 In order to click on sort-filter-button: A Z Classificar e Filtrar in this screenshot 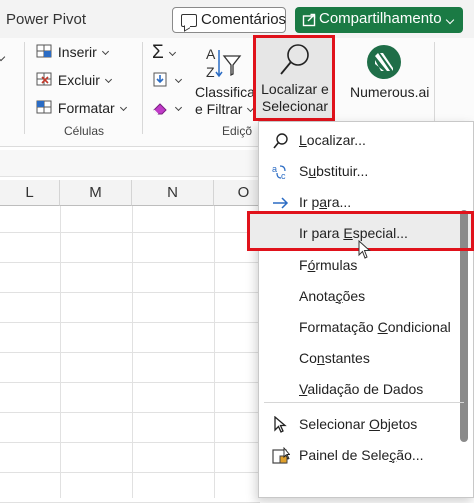, I will do `click(226, 81)`.